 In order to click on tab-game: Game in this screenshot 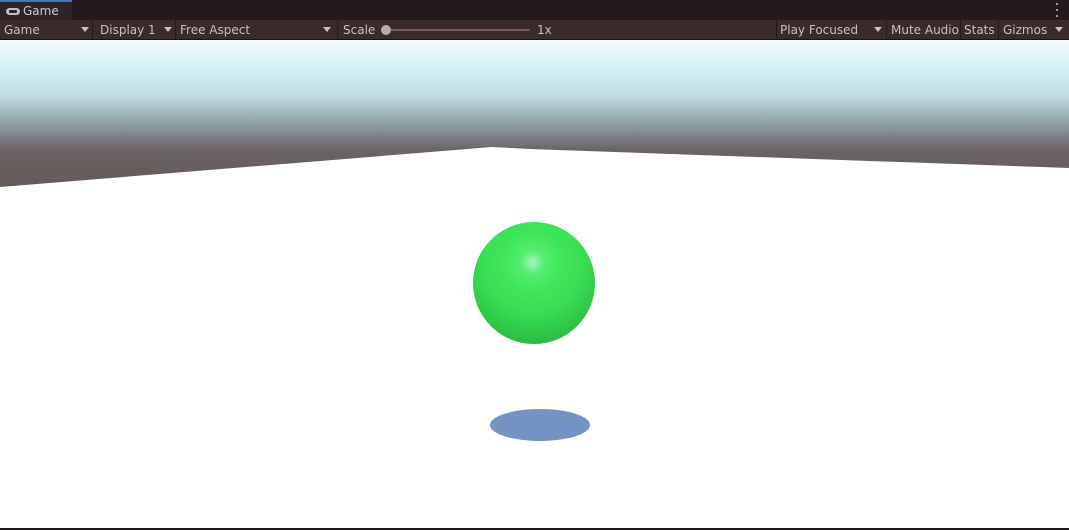, I will do `click(36, 10)`.